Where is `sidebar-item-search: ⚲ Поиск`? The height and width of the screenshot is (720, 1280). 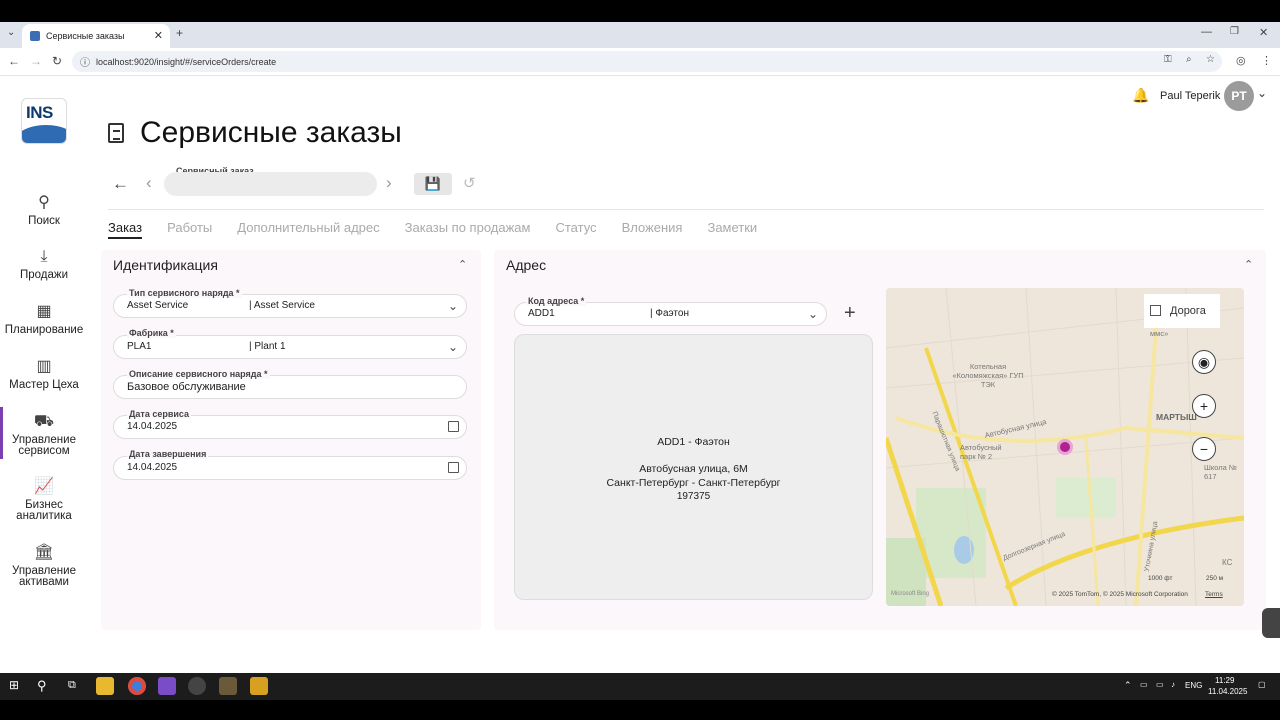 sidebar-item-search: ⚲ Поиск is located at coordinates (44, 210).